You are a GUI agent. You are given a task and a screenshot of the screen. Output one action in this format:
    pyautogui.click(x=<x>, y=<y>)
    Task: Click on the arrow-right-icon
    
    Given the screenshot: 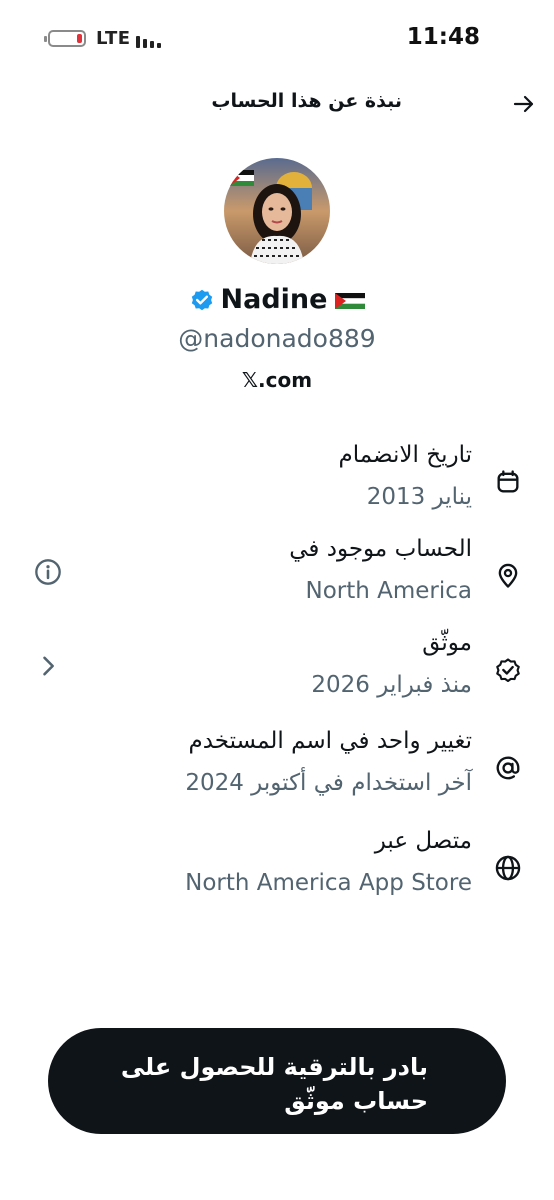 What is the action you would take?
    pyautogui.click(x=523, y=104)
    